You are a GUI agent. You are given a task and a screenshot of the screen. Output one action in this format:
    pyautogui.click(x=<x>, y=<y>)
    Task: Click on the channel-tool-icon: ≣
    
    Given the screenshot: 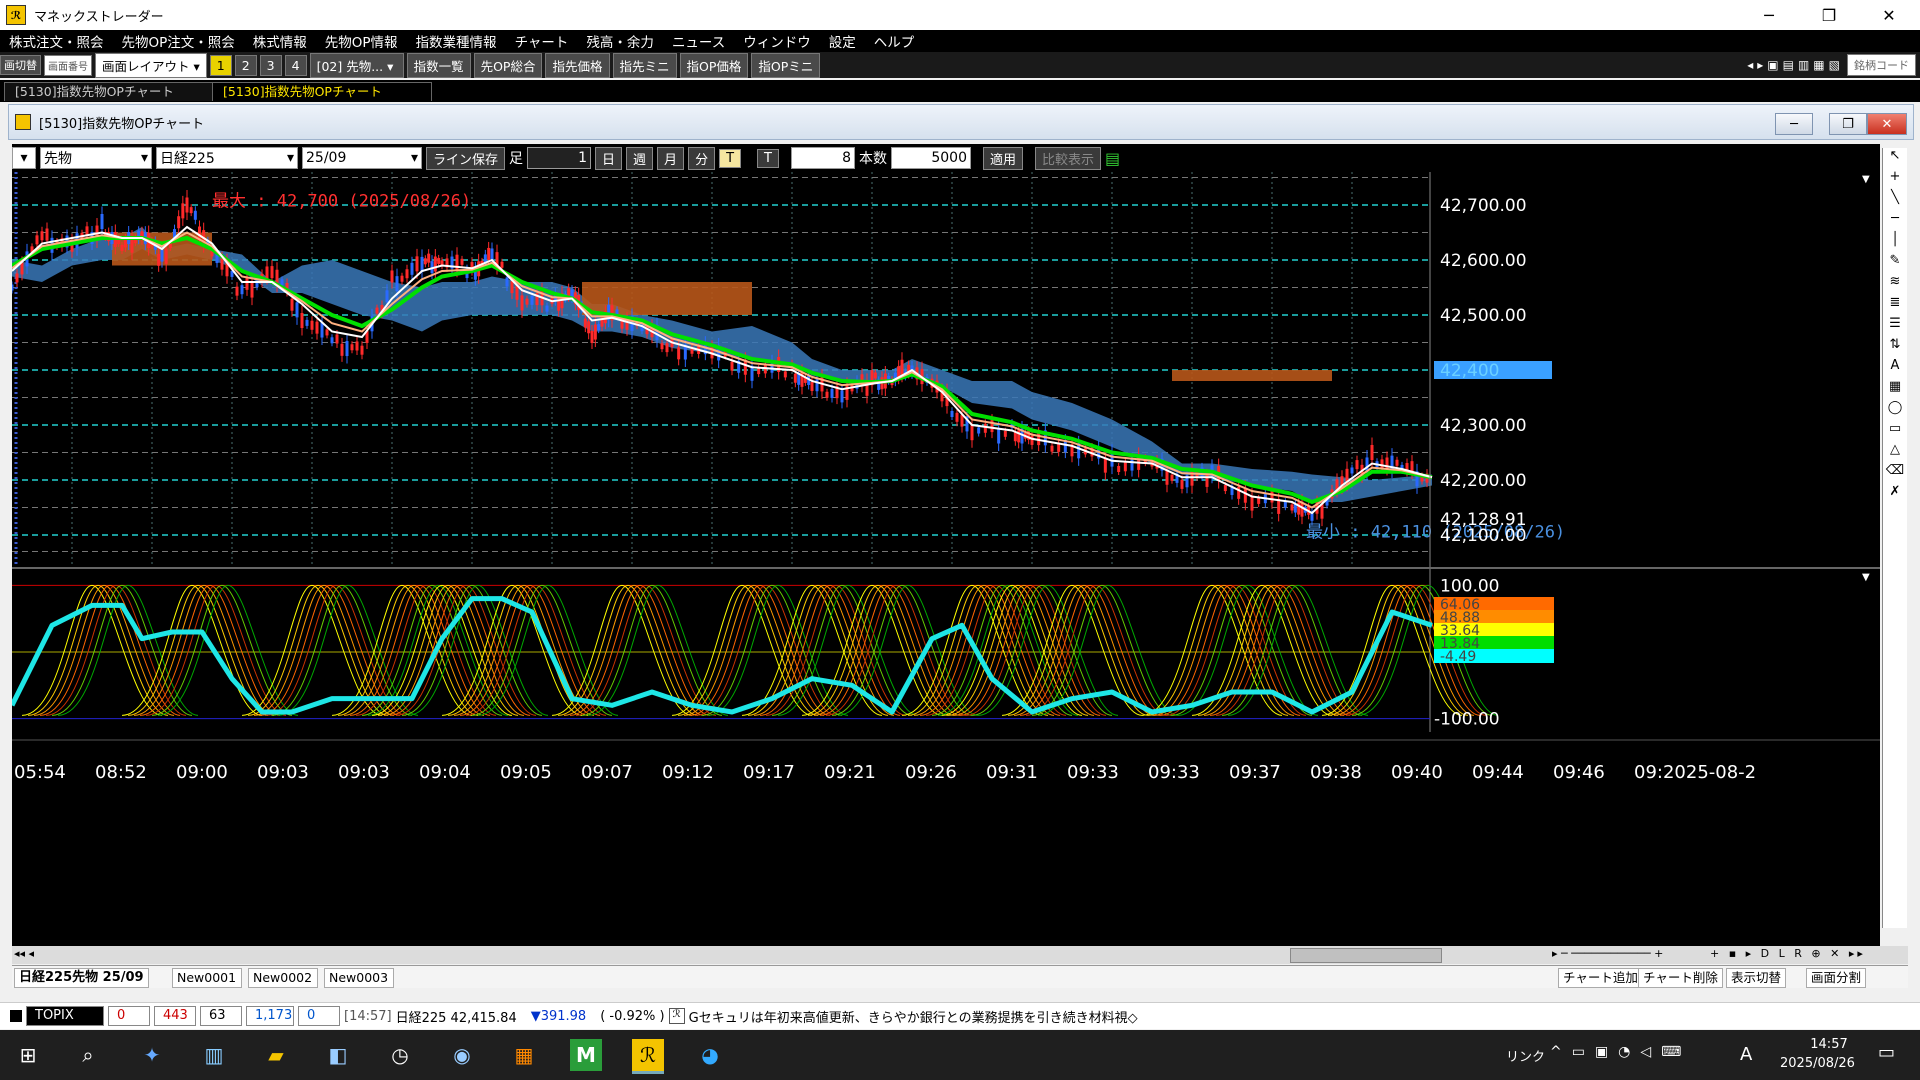 What is the action you would take?
    pyautogui.click(x=1895, y=305)
    